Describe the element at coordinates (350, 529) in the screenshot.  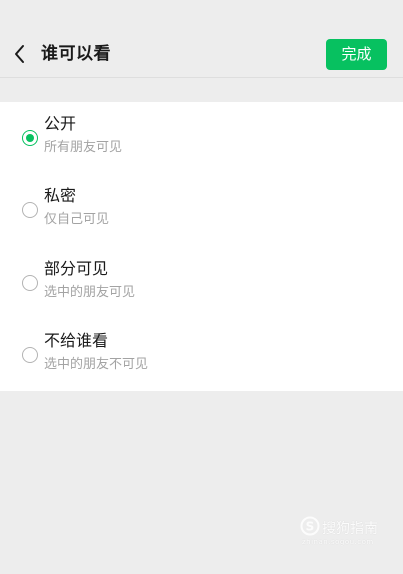
I see `watermark-text: 搜狗指南` at that location.